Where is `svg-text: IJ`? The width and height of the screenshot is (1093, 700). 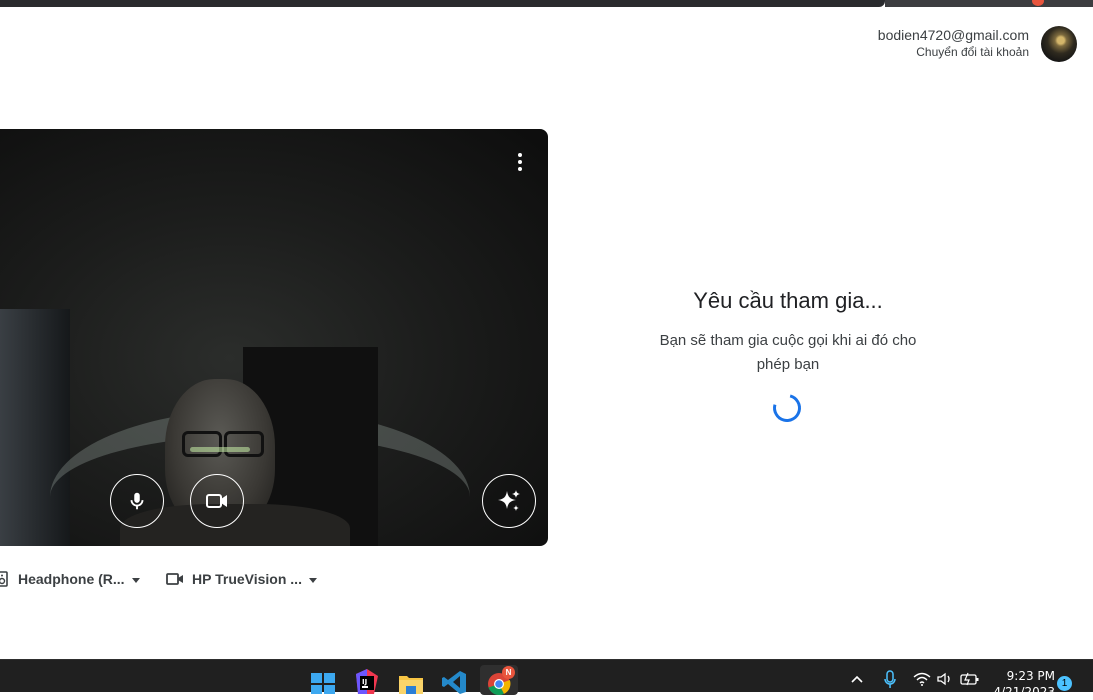
svg-text: IJ is located at coordinates (364, 682).